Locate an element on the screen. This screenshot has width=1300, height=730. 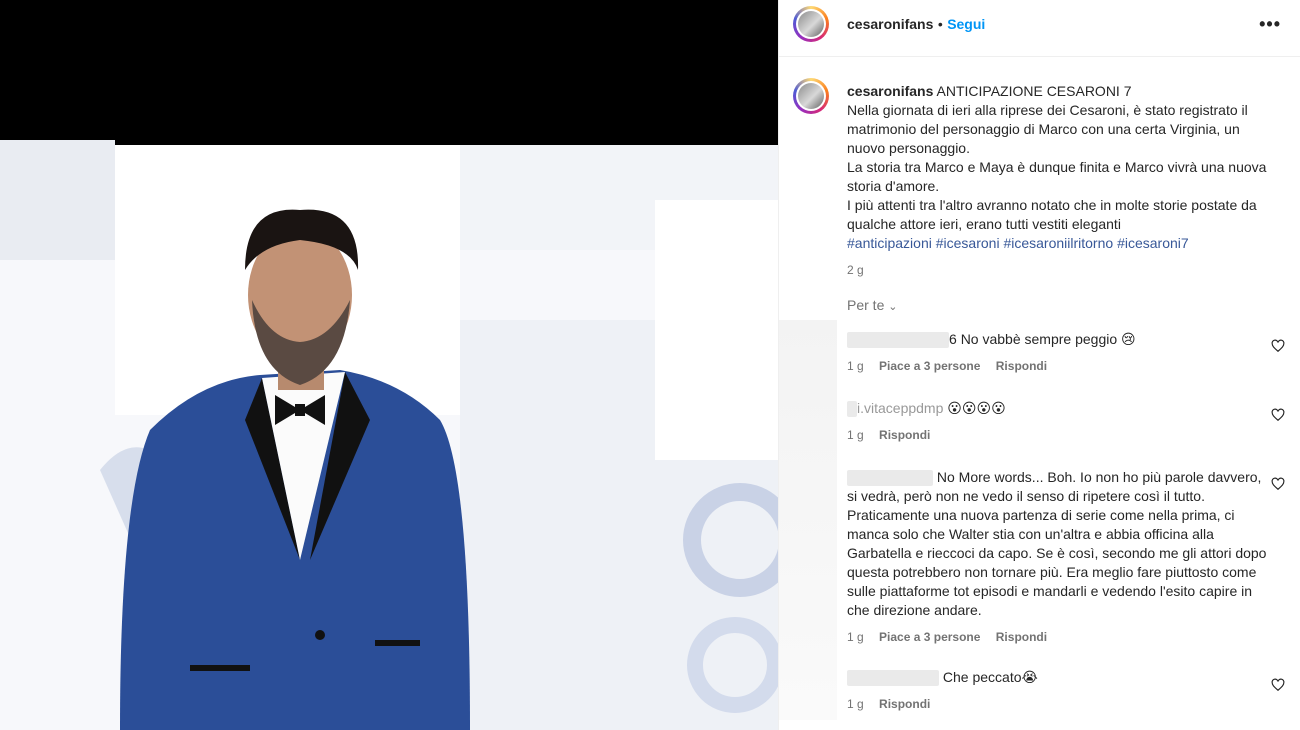
comment-avatars-blurred is located at coordinates (808, 520).